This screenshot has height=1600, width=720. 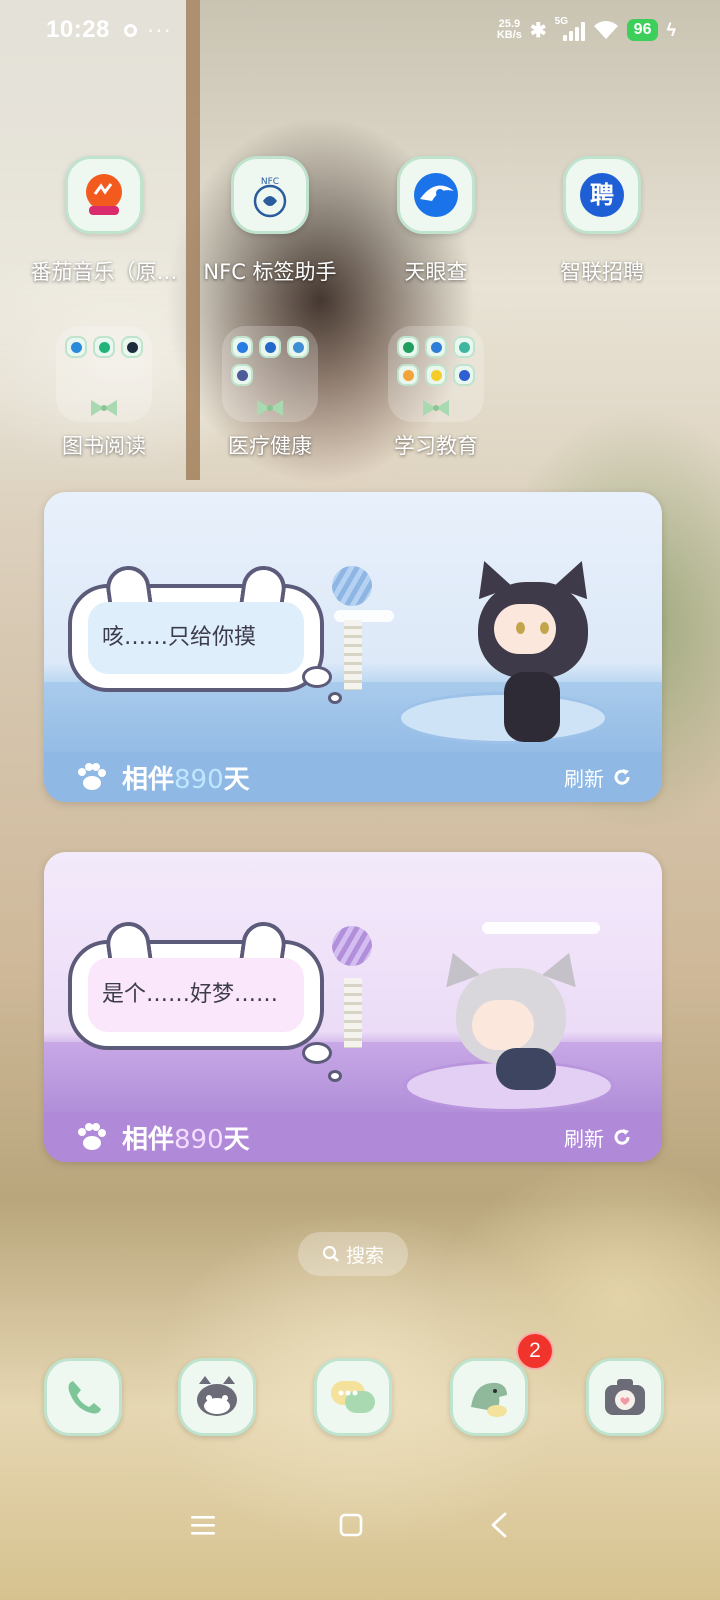 I want to click on folder-medical-health: 医疗健康, so click(x=270, y=393).